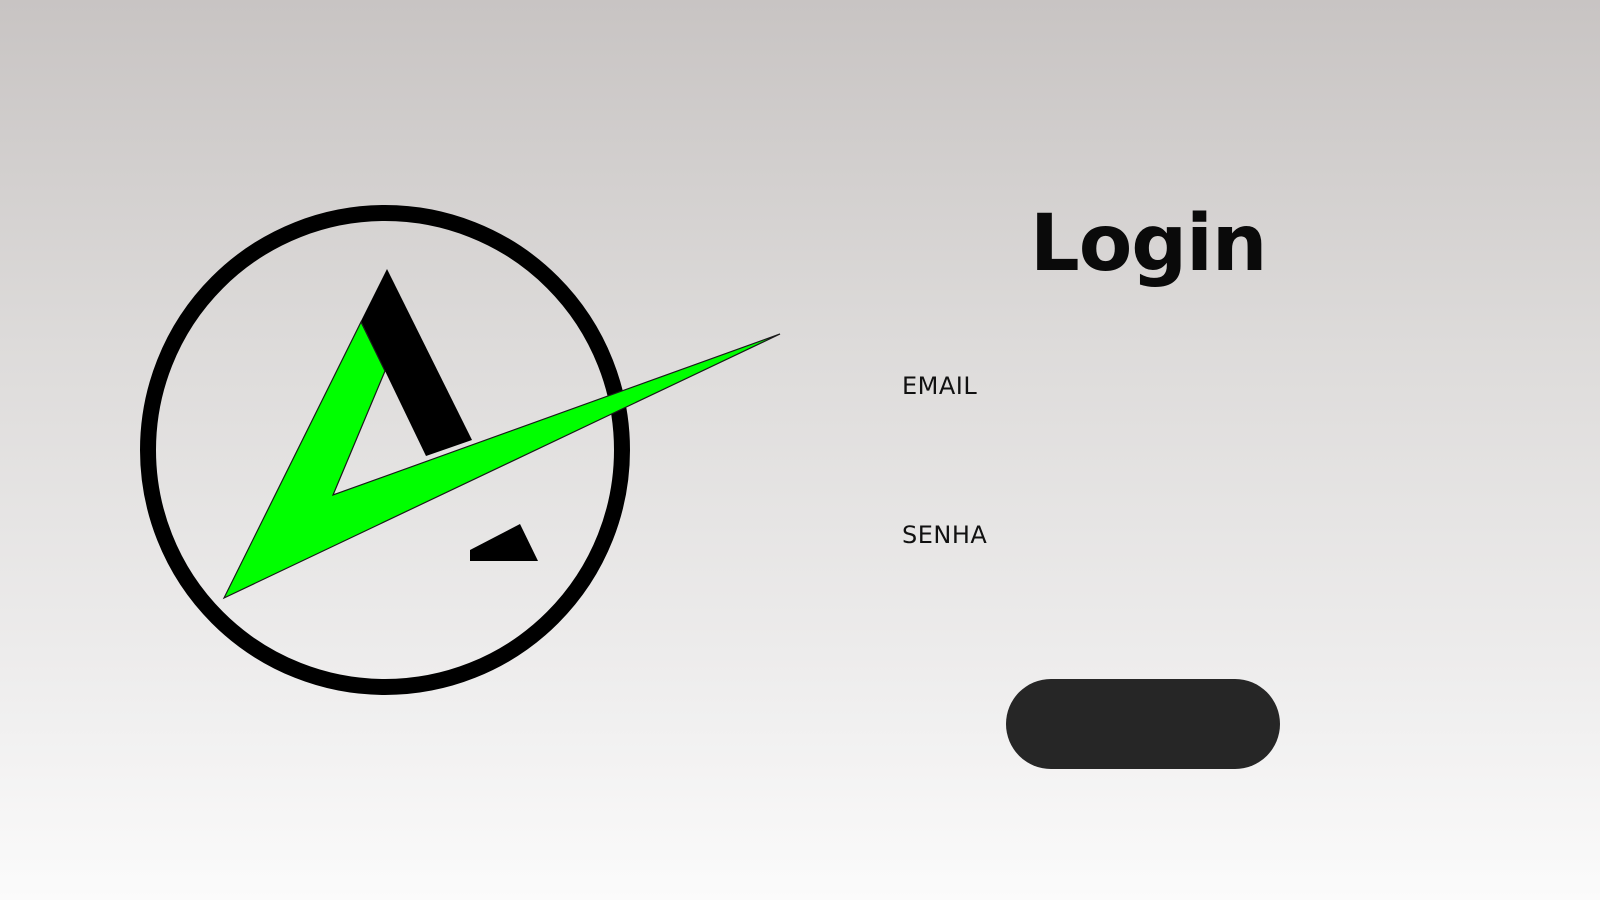  I want to click on page-title: Login, so click(1148, 244).